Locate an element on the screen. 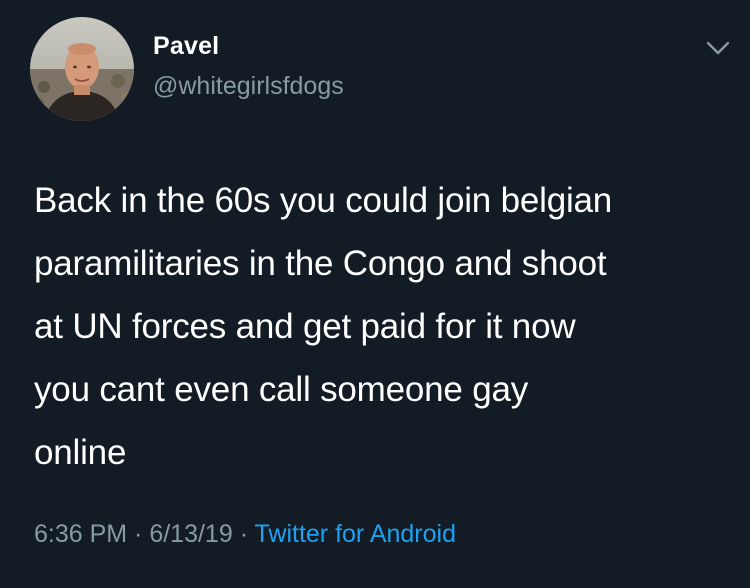  chevron-down-icon is located at coordinates (718, 48).